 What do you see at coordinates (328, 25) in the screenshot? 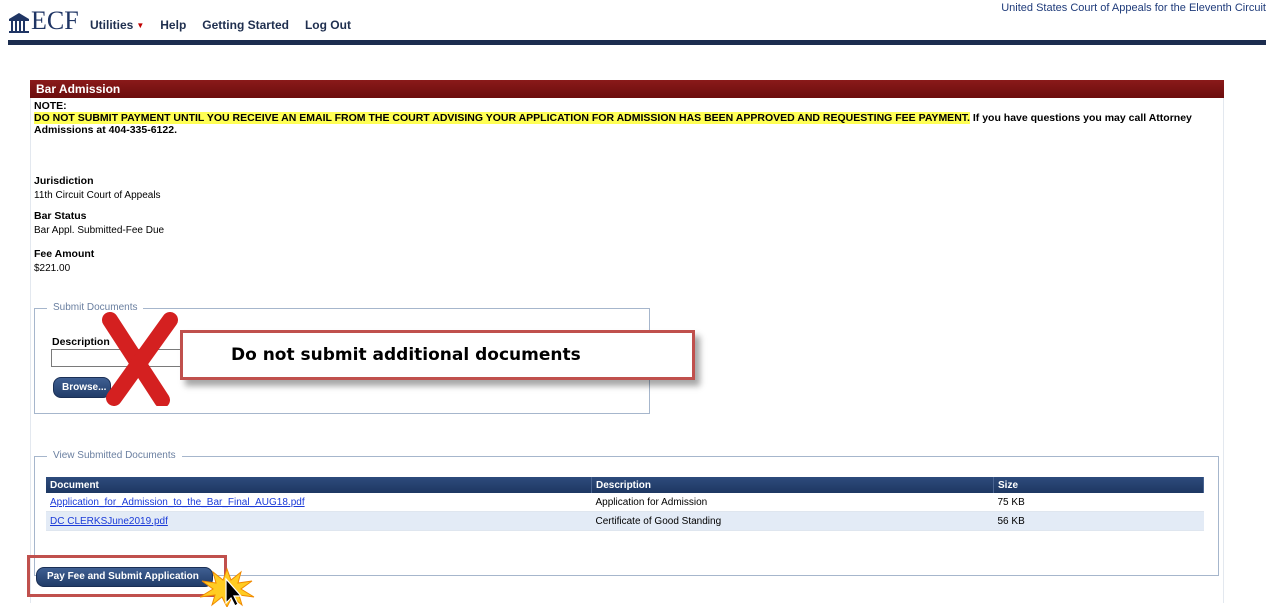
I see `menu-log-out: Log Out` at bounding box center [328, 25].